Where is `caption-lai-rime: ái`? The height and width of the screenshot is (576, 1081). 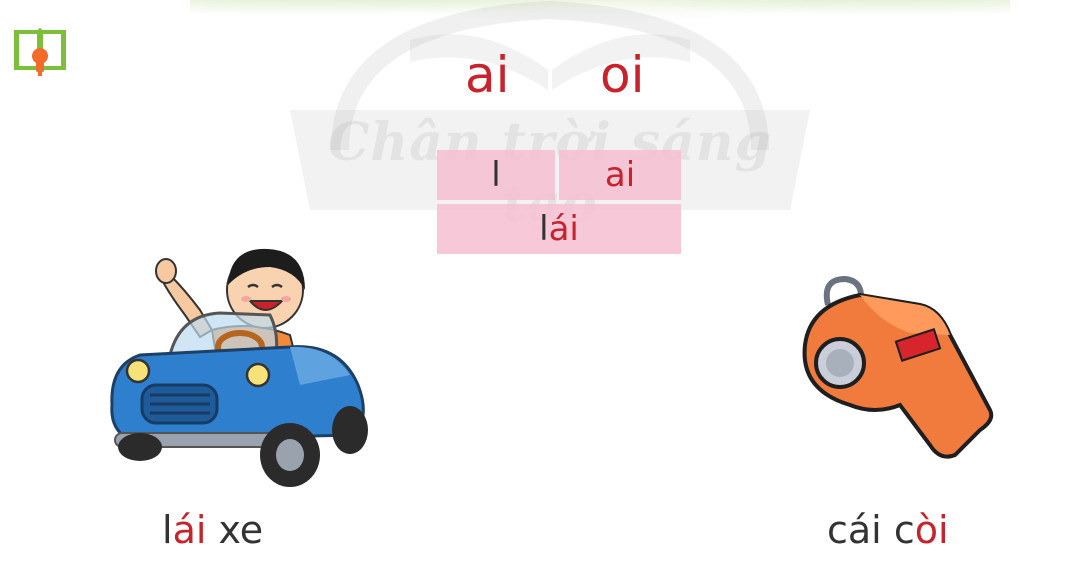
caption-lai-rime: ái is located at coordinates (189, 530).